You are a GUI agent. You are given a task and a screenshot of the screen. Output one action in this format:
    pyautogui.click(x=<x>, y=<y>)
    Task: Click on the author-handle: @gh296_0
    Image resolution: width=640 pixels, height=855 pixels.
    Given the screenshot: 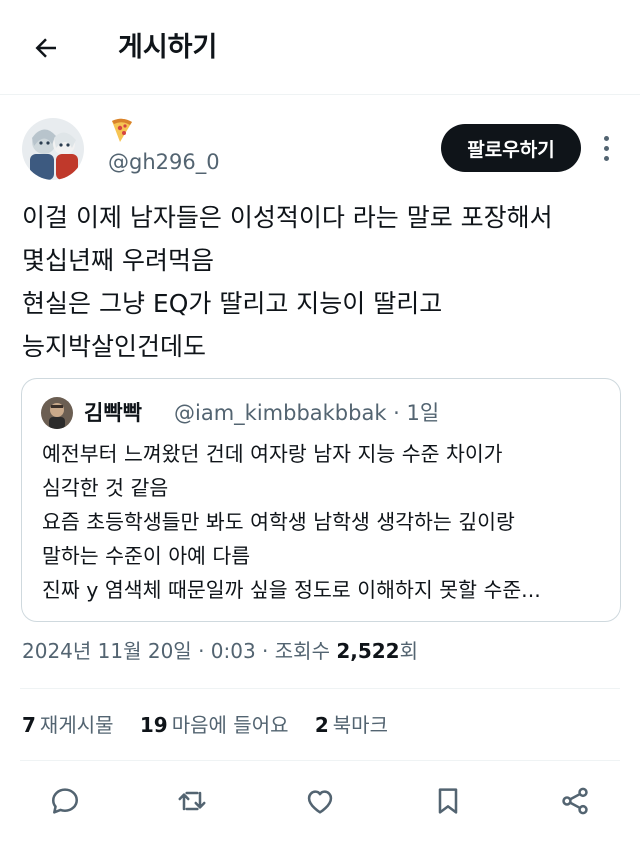 What is the action you would take?
    pyautogui.click(x=164, y=162)
    